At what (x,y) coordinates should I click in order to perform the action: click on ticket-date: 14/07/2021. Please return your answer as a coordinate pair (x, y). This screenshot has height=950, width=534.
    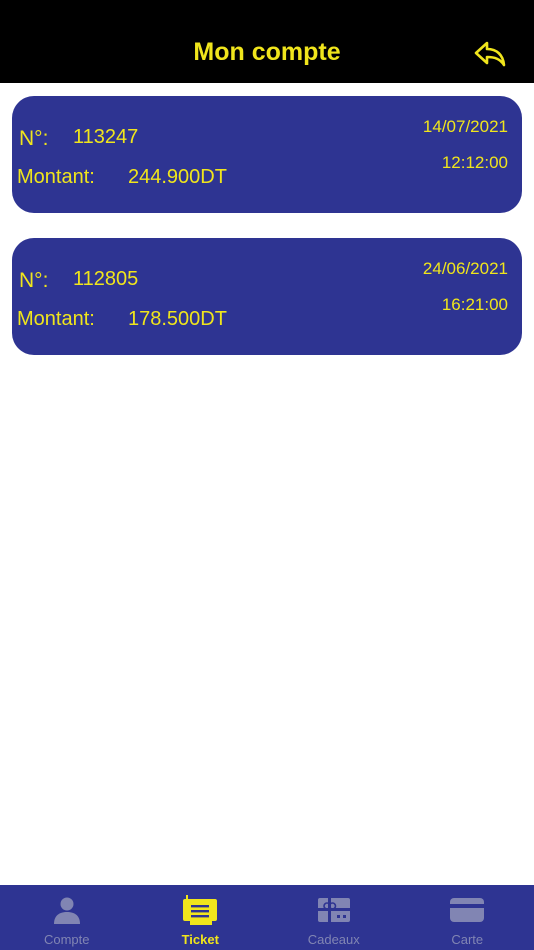
    Looking at the image, I should click on (465, 126).